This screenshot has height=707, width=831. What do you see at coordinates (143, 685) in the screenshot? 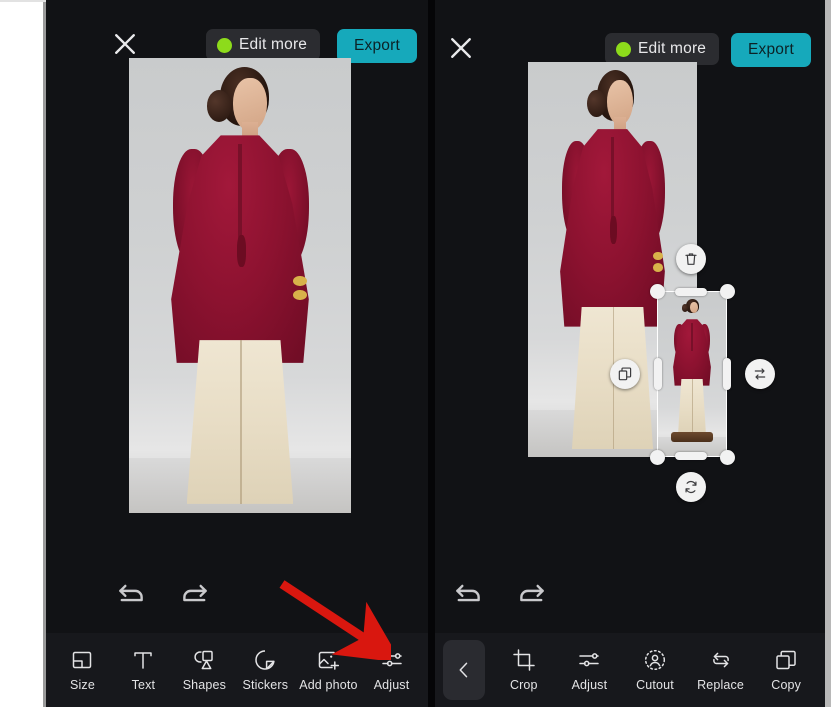
I see `tool-label: Text` at bounding box center [143, 685].